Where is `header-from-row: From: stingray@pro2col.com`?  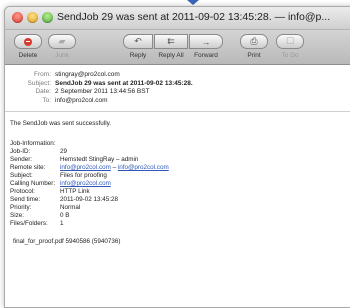 header-from-row: From: stingray@pro2col.com is located at coordinates (177, 75).